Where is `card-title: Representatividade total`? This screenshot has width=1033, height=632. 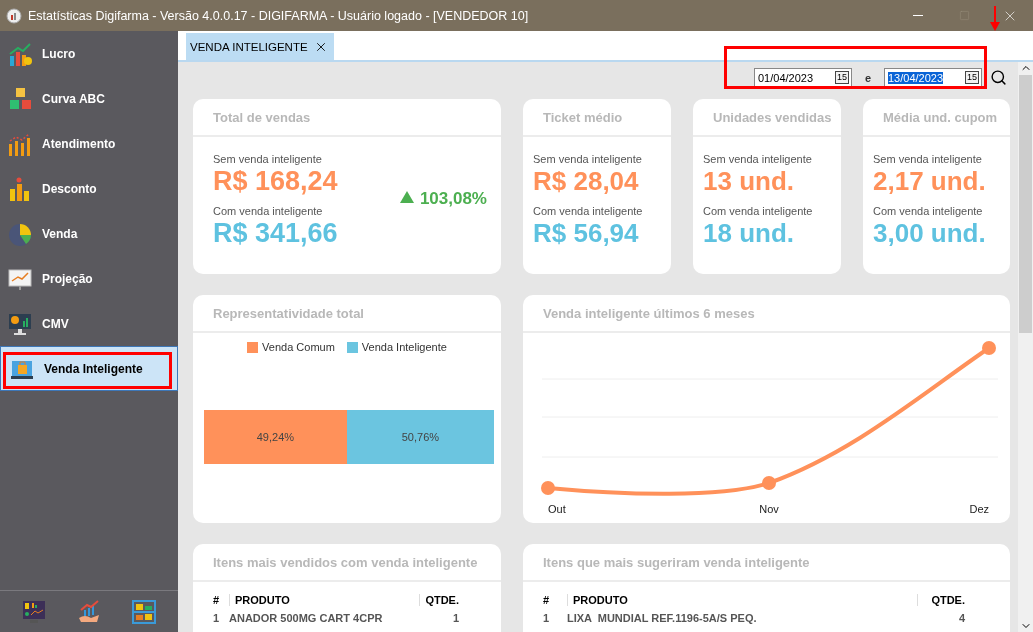 card-title: Representatividade total is located at coordinates (288, 313).